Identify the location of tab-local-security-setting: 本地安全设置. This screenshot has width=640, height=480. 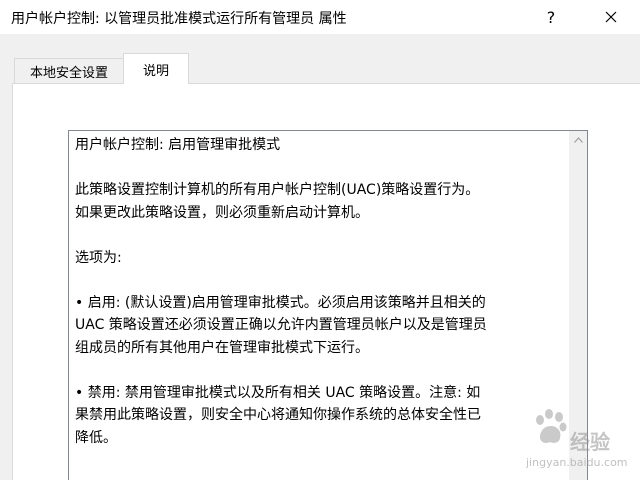
(69, 70).